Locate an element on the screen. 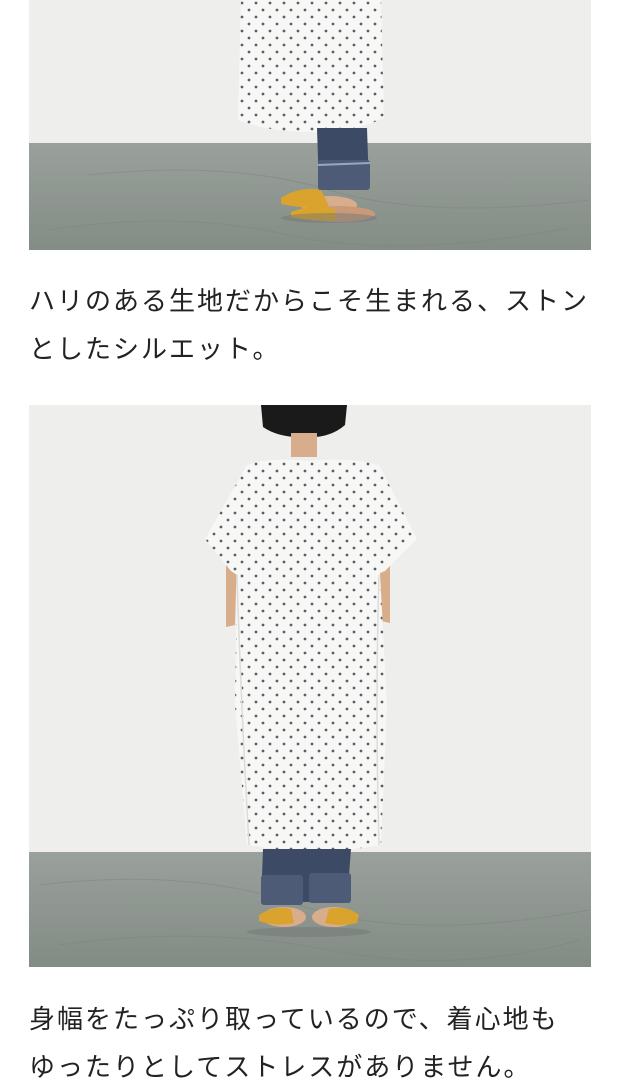 Image resolution: width=621 pixels, height=1080 pixels. caption-line: 身幅をたっぷり取っているので、着心地も is located at coordinates (294, 1020).